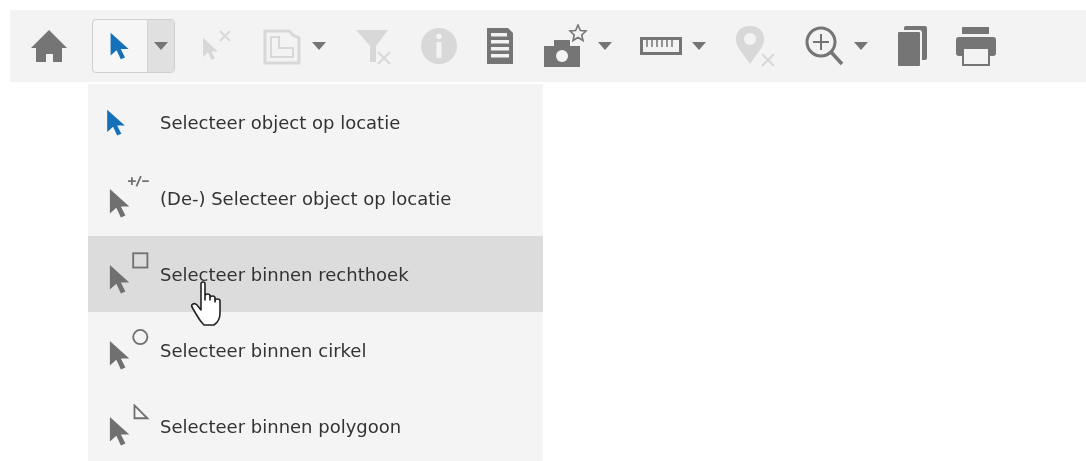 The width and height of the screenshot is (1086, 461). I want to click on menu-item: Selecteer binnen rechthoek, so click(315, 274).